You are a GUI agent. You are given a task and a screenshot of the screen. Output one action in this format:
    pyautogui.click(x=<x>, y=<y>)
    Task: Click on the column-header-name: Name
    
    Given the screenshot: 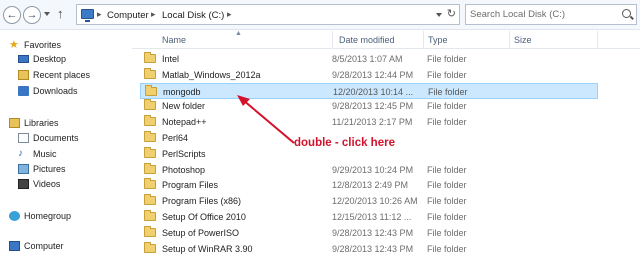 What is the action you would take?
    pyautogui.click(x=174, y=40)
    